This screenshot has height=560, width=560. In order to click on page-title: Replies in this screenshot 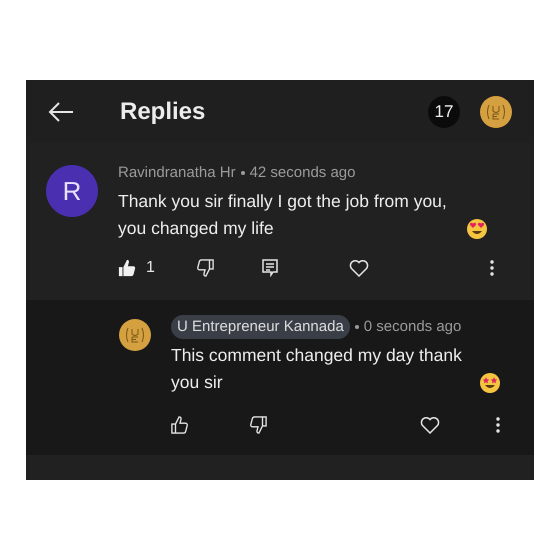, I will do `click(163, 111)`.